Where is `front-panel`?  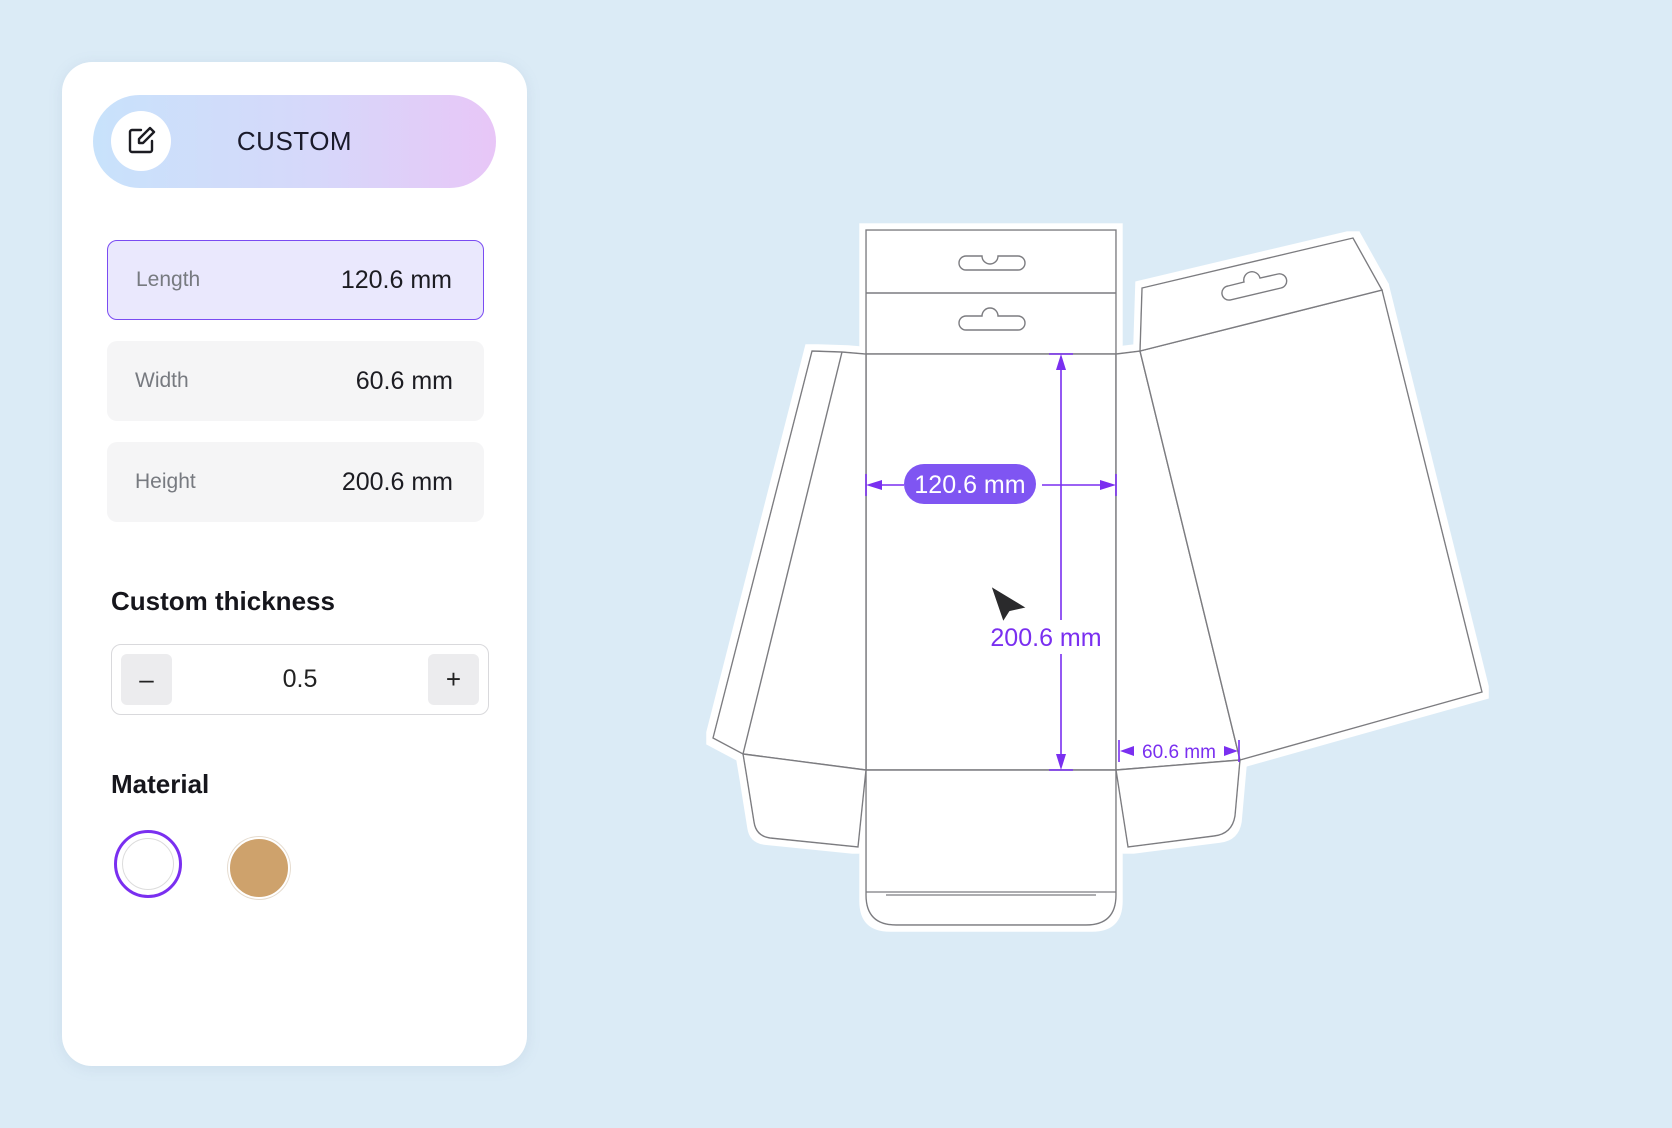 front-panel is located at coordinates (991, 562).